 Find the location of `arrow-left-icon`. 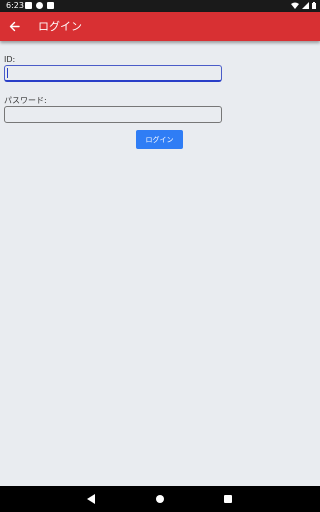

arrow-left-icon is located at coordinates (14, 26).